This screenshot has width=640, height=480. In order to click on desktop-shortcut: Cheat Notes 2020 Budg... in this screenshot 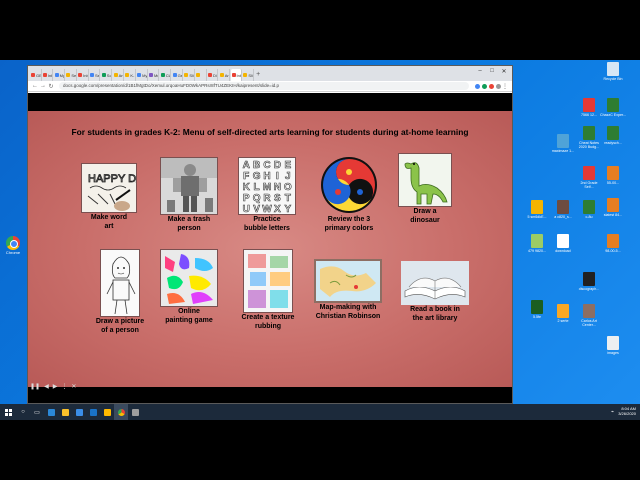, I will do `click(589, 137)`.